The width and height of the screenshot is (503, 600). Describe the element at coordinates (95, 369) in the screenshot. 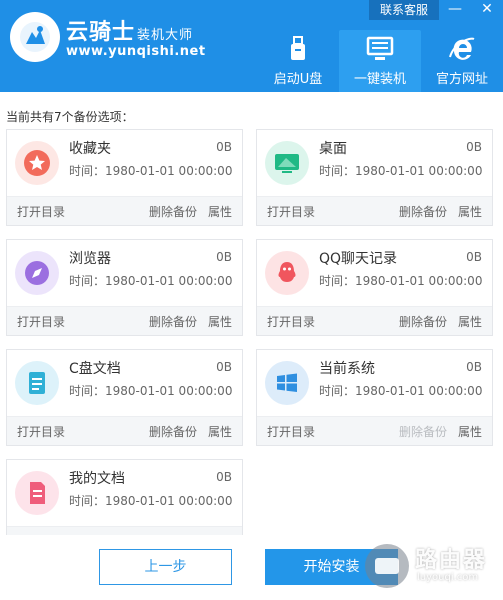

I see `backup-name: C盘文档` at that location.